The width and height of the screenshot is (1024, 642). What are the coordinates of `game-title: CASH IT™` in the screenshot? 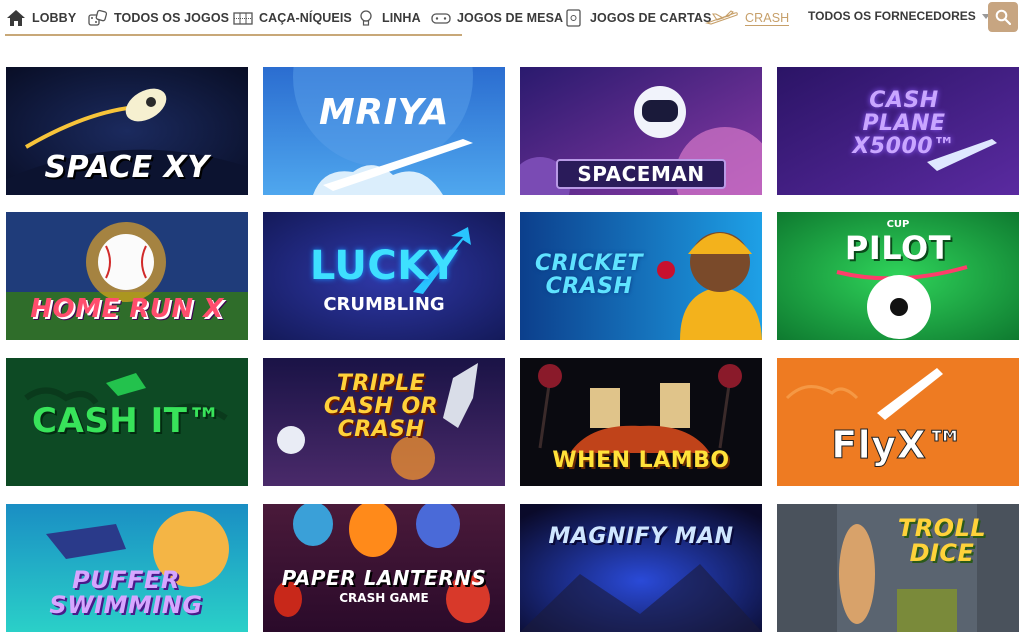 It's located at (127, 421).